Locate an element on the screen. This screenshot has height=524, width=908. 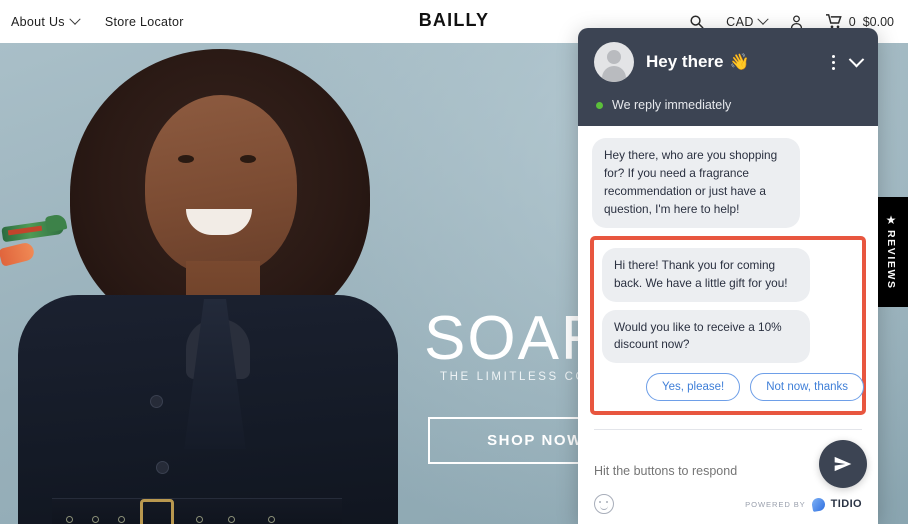
send-icon is located at coordinates (843, 464).